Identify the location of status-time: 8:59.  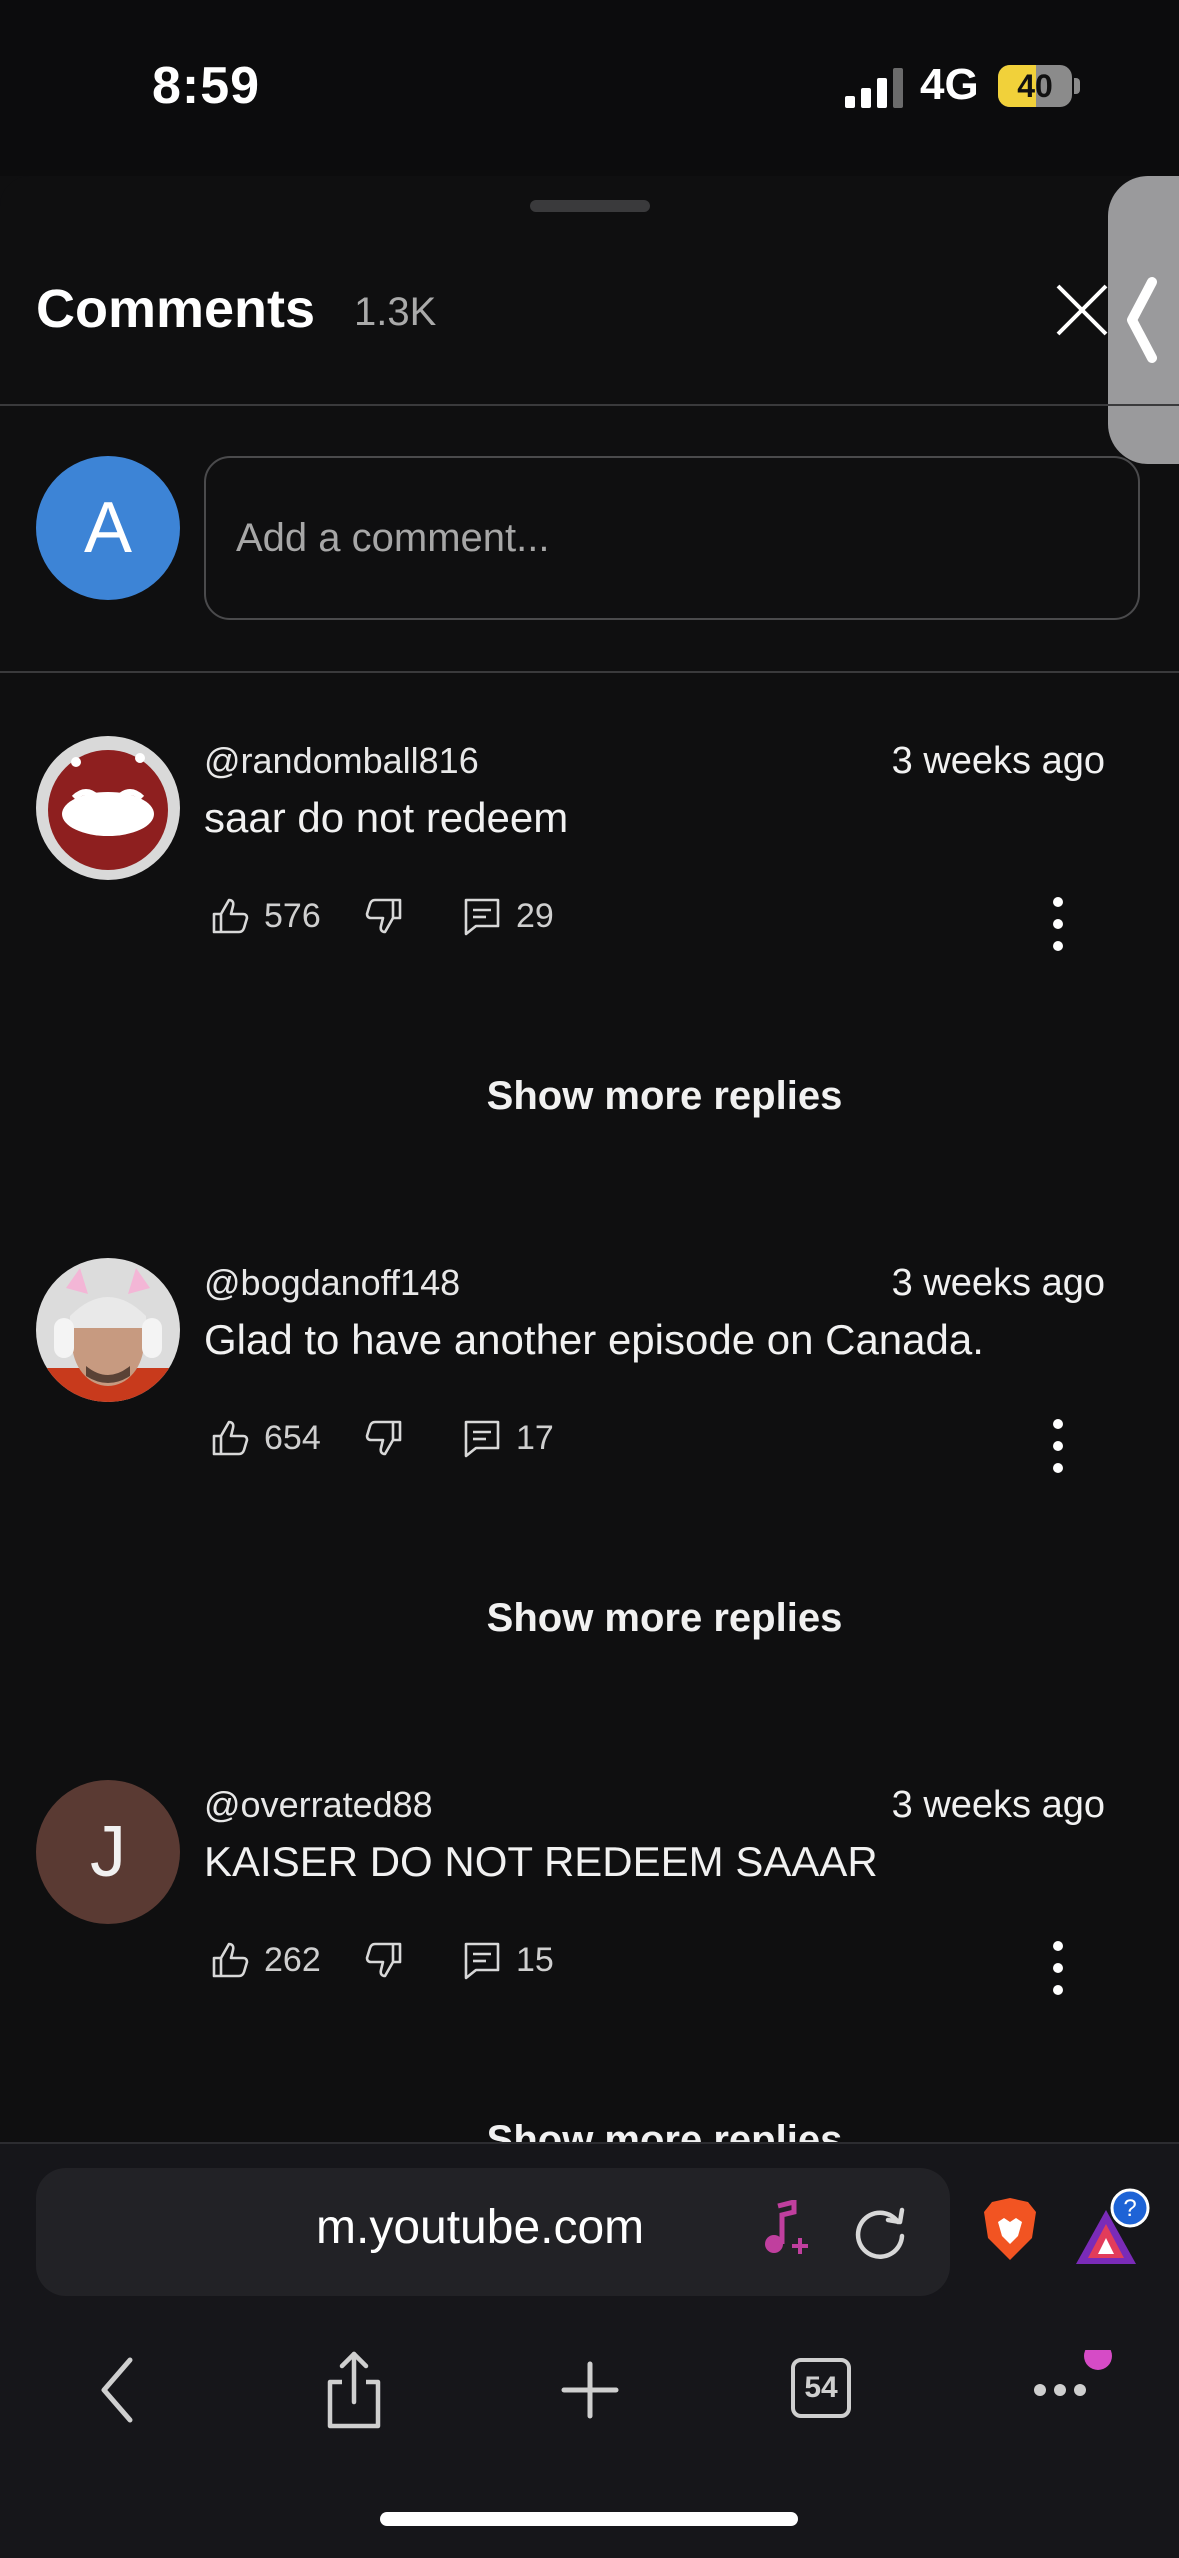
(206, 86).